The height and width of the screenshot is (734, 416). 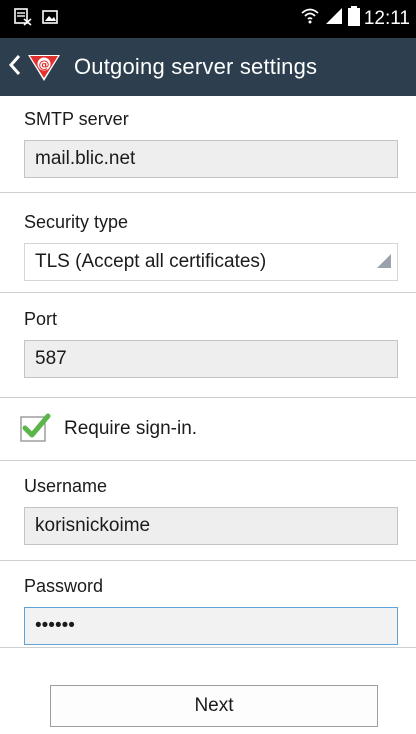 What do you see at coordinates (211, 159) in the screenshot?
I see `smtp-server-input: mail.blic.net` at bounding box center [211, 159].